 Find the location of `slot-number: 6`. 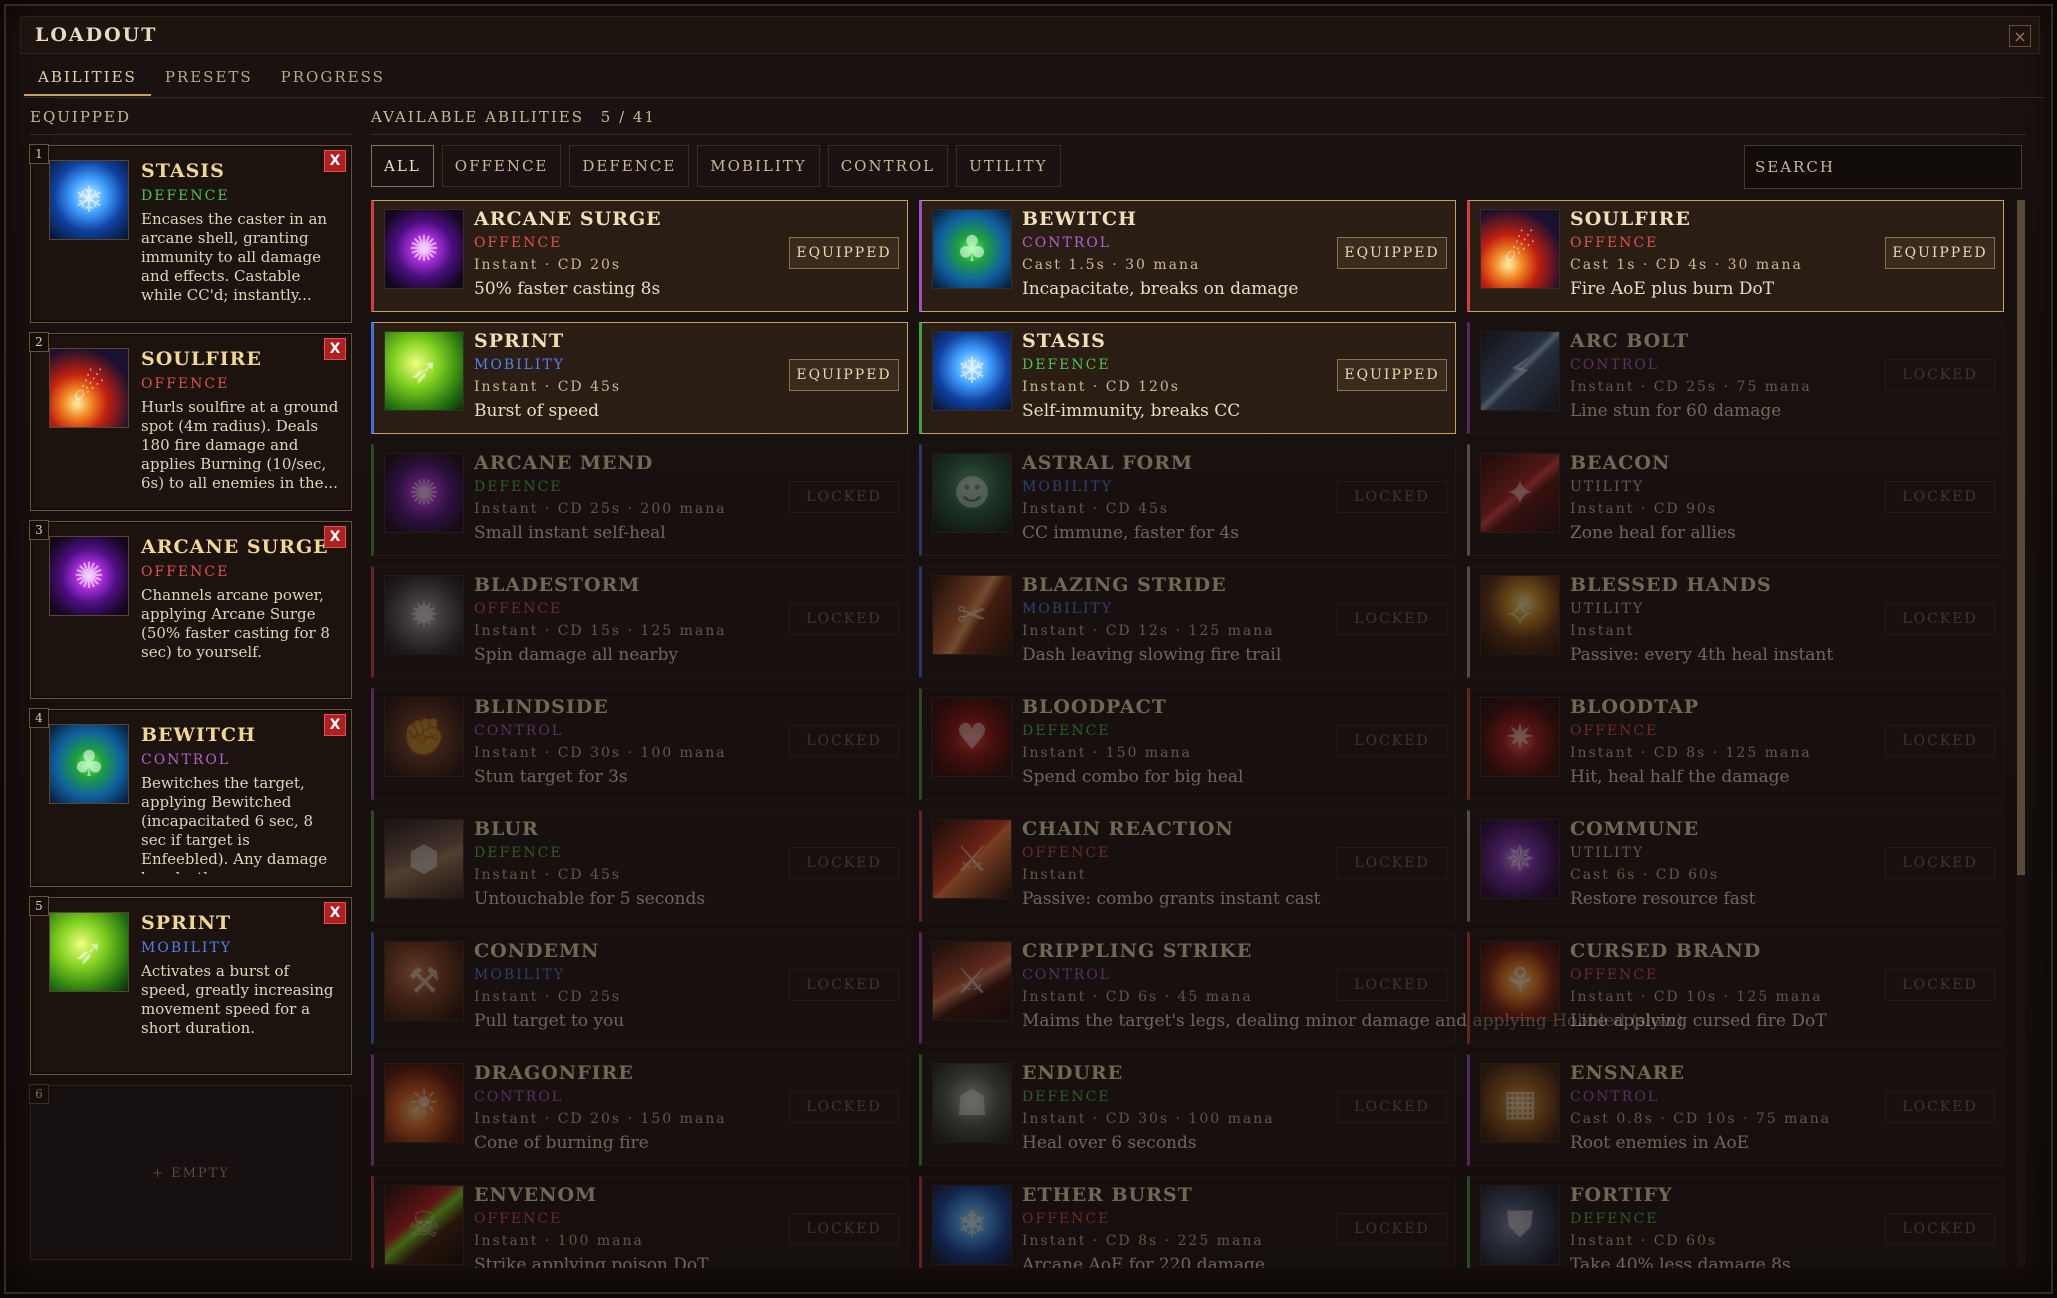

slot-number: 6 is located at coordinates (39, 1094).